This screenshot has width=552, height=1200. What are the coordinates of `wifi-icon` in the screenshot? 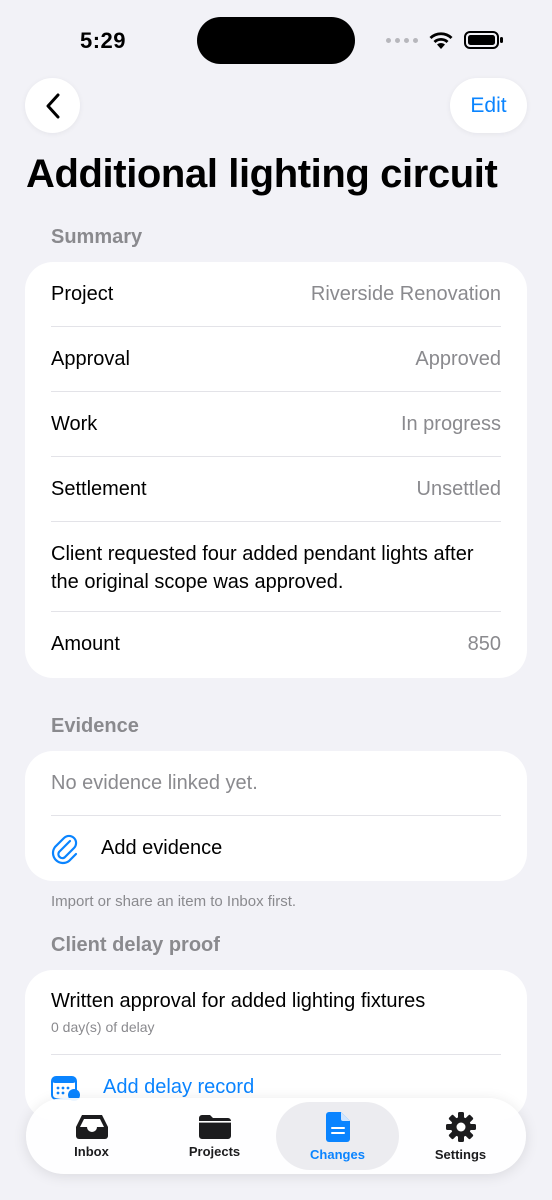 It's located at (441, 40).